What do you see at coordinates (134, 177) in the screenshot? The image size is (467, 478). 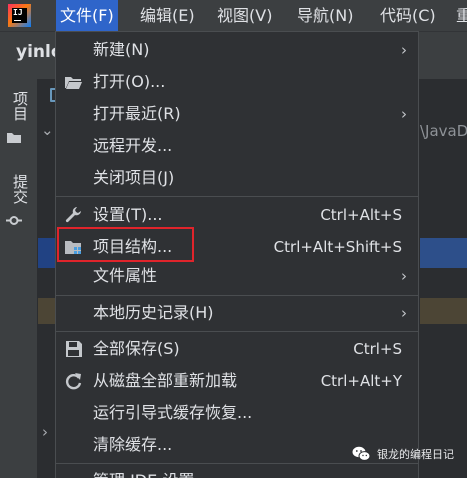 I see `menu-item-label: 关闭项目(J)` at bounding box center [134, 177].